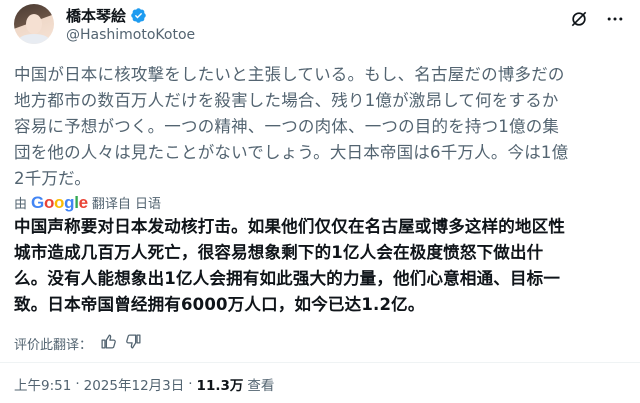  Describe the element at coordinates (291, 152) in the screenshot. I see `post-line: 団を他の人々は見たことがないでしょう。大日本帝国は6千万人。今は1億` at that location.